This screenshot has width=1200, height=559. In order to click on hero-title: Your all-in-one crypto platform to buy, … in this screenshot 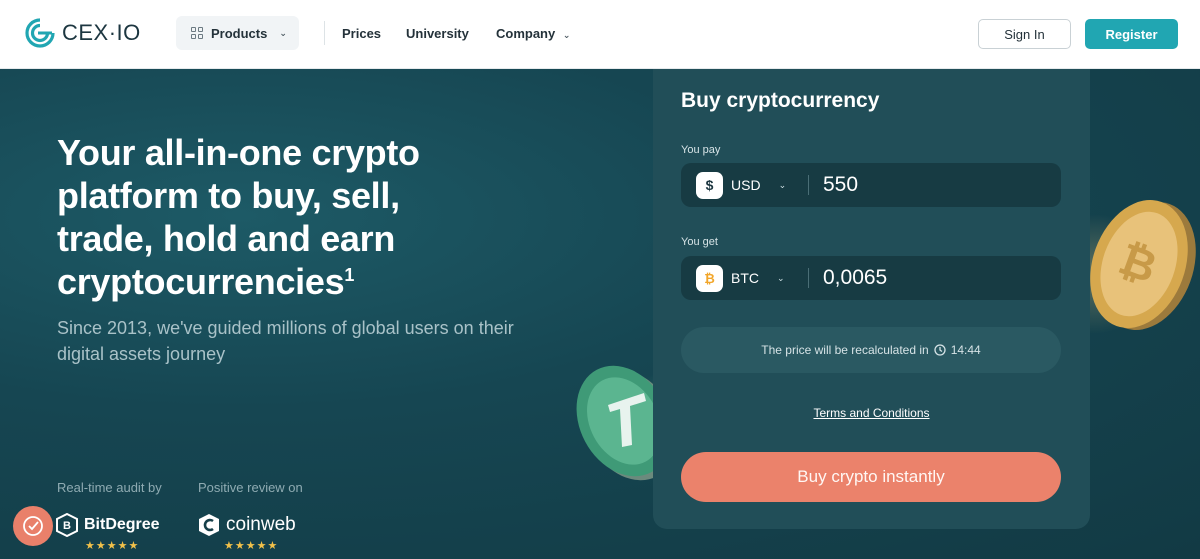, I will do `click(277, 217)`.